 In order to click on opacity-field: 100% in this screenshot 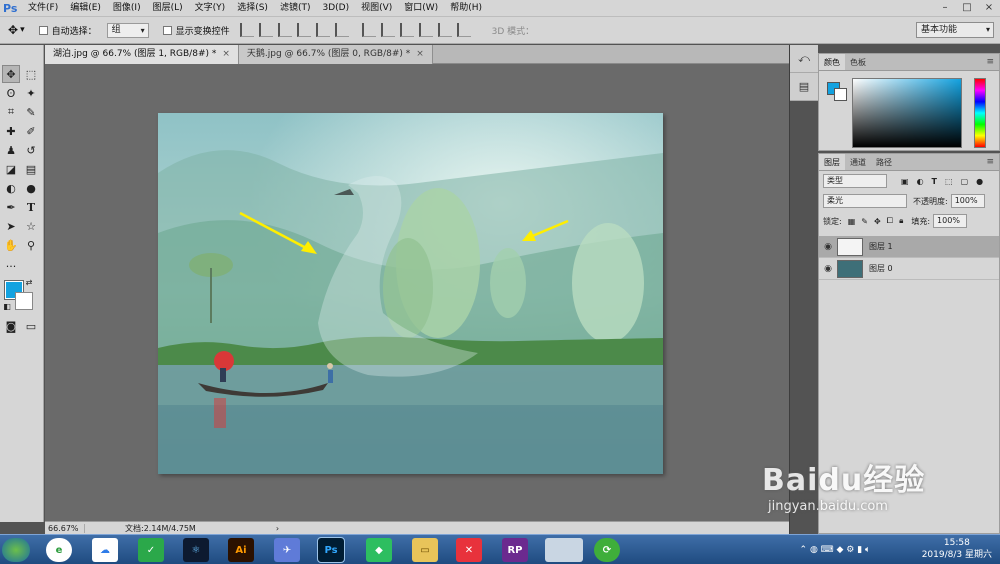, I will do `click(967, 201)`.